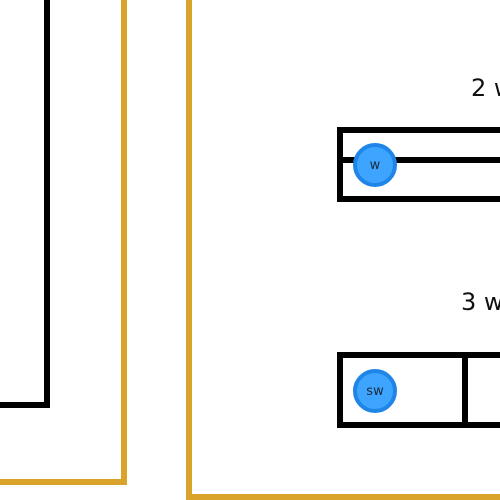 The height and width of the screenshot is (500, 500). I want to click on right-orange-vertical-line, so click(189, 250).